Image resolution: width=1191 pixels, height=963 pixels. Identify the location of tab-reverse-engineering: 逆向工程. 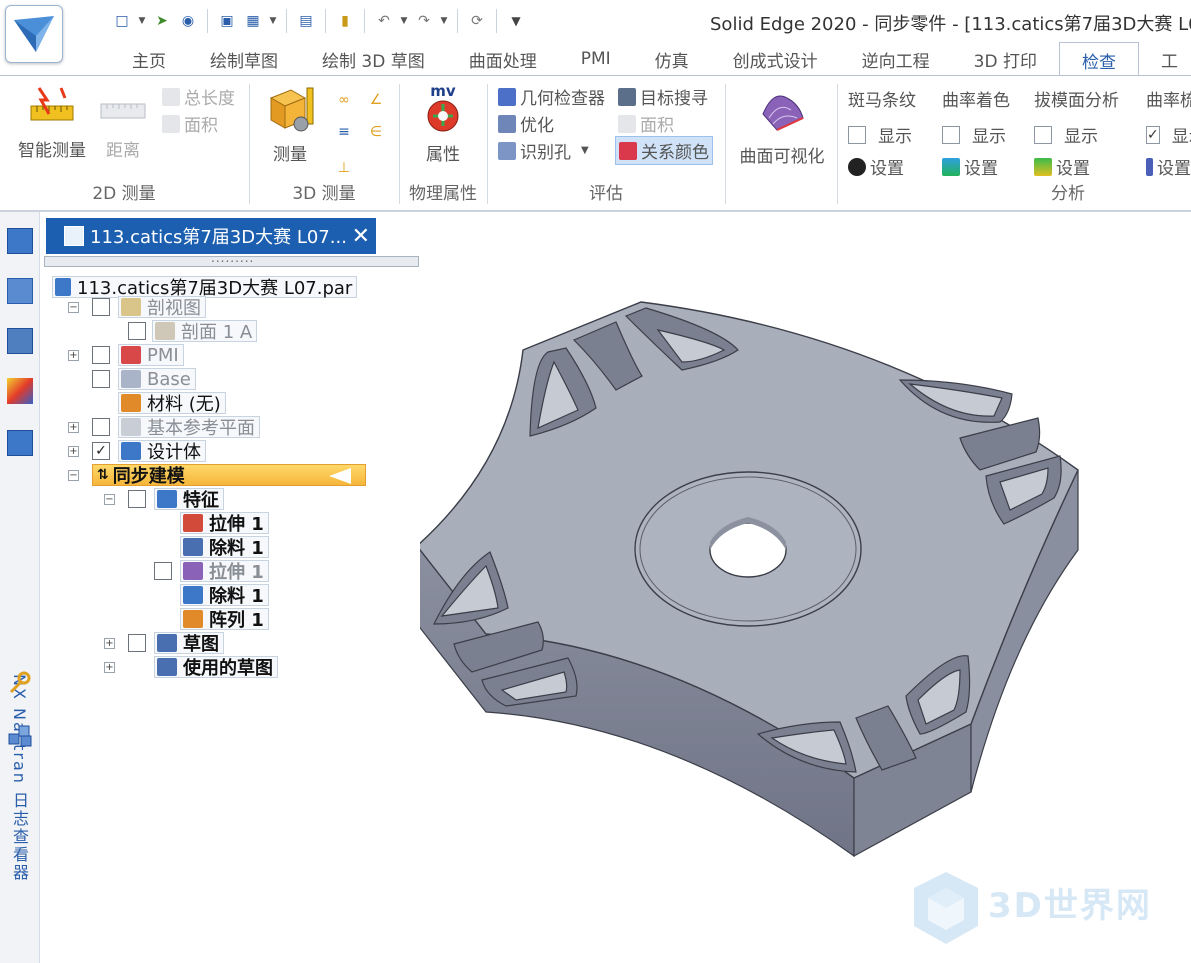
(896, 59).